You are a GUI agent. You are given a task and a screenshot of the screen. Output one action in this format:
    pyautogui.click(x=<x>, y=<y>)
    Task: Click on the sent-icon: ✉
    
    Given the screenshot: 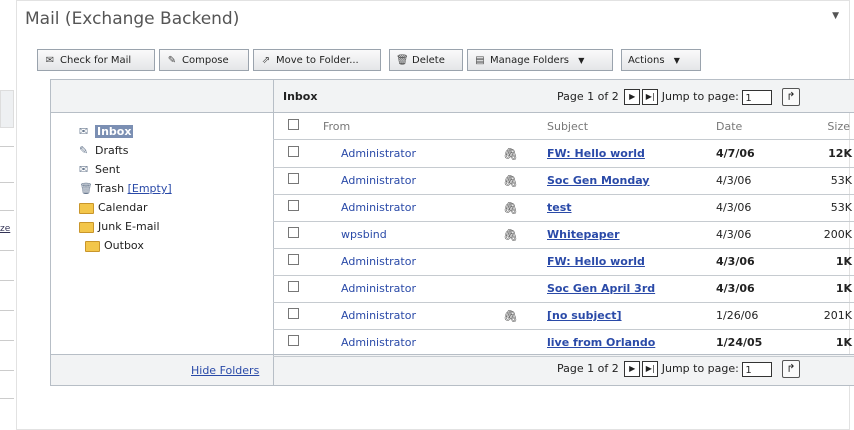 What is the action you would take?
    pyautogui.click(x=84, y=169)
    